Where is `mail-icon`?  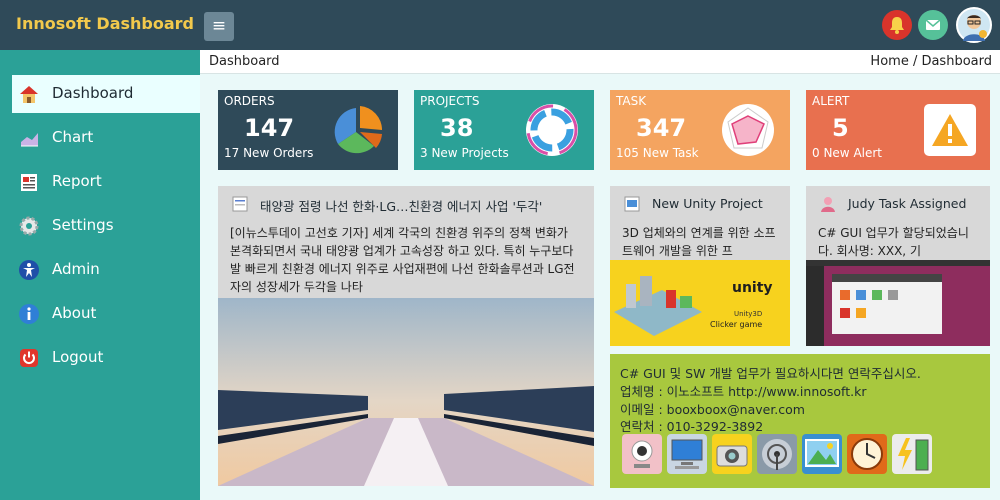 mail-icon is located at coordinates (933, 25).